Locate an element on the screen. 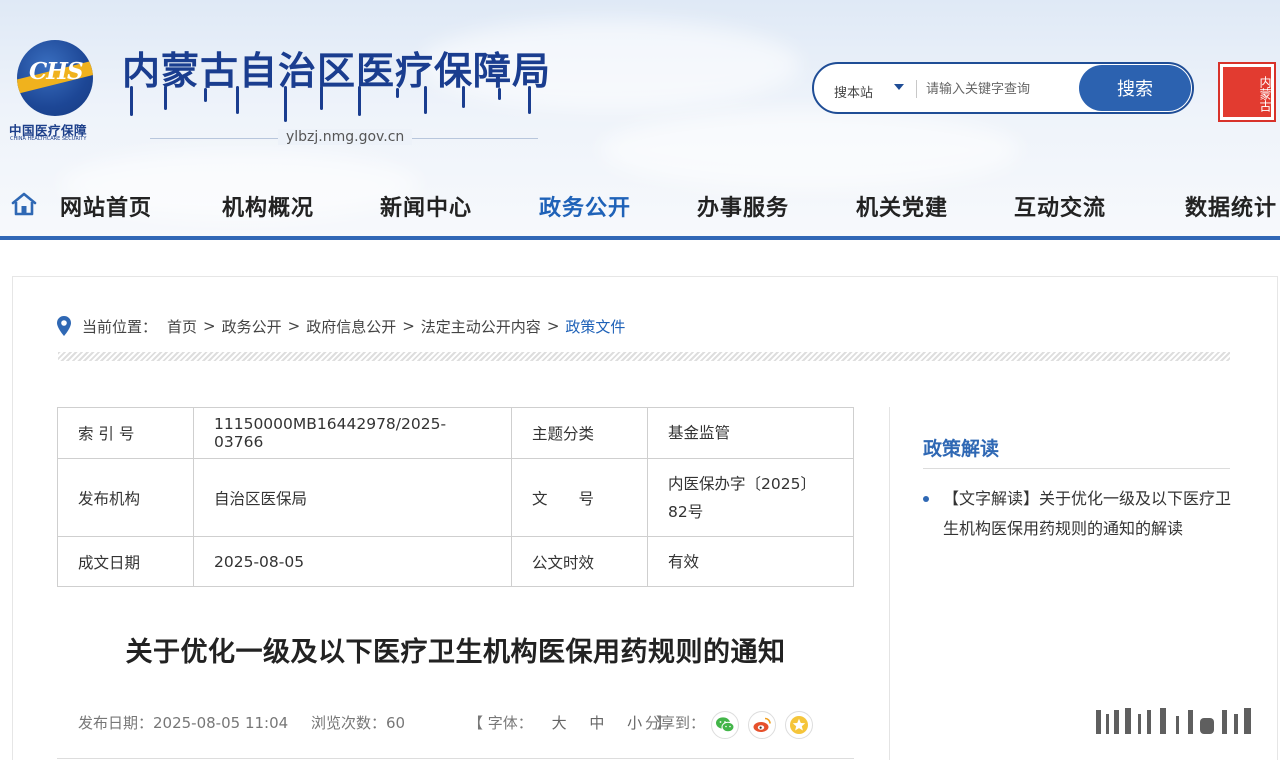  logo-english-text: CHINA HEALTHCARE SECURITY is located at coordinates (48, 139).